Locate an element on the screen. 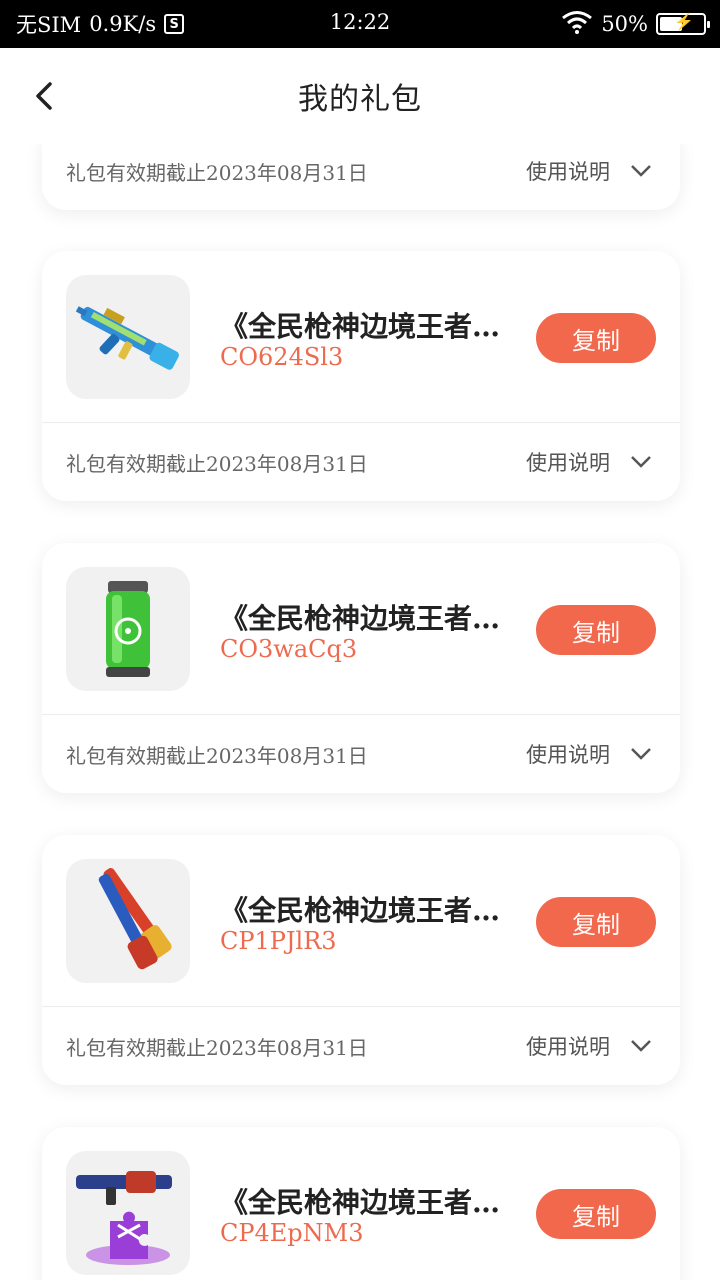 Image resolution: width=720 pixels, height=1280 pixels. carrier-text: 无SIM is located at coordinates (49, 25).